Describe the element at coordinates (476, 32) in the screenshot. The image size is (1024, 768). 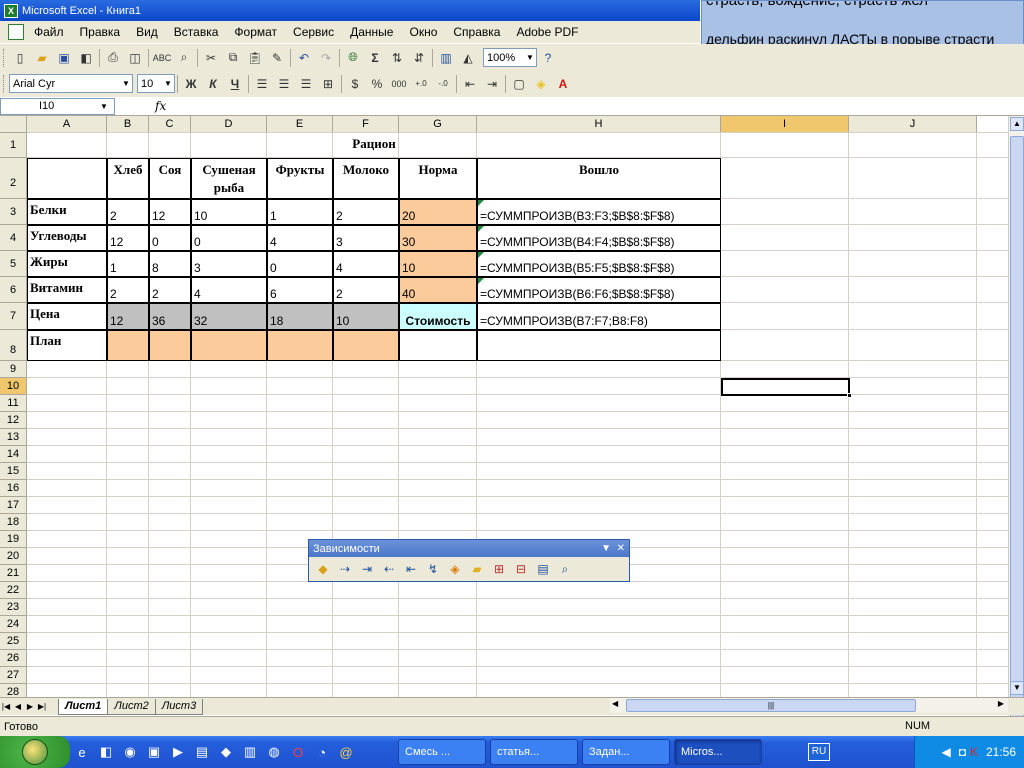
I see `menu-help: Справка` at that location.